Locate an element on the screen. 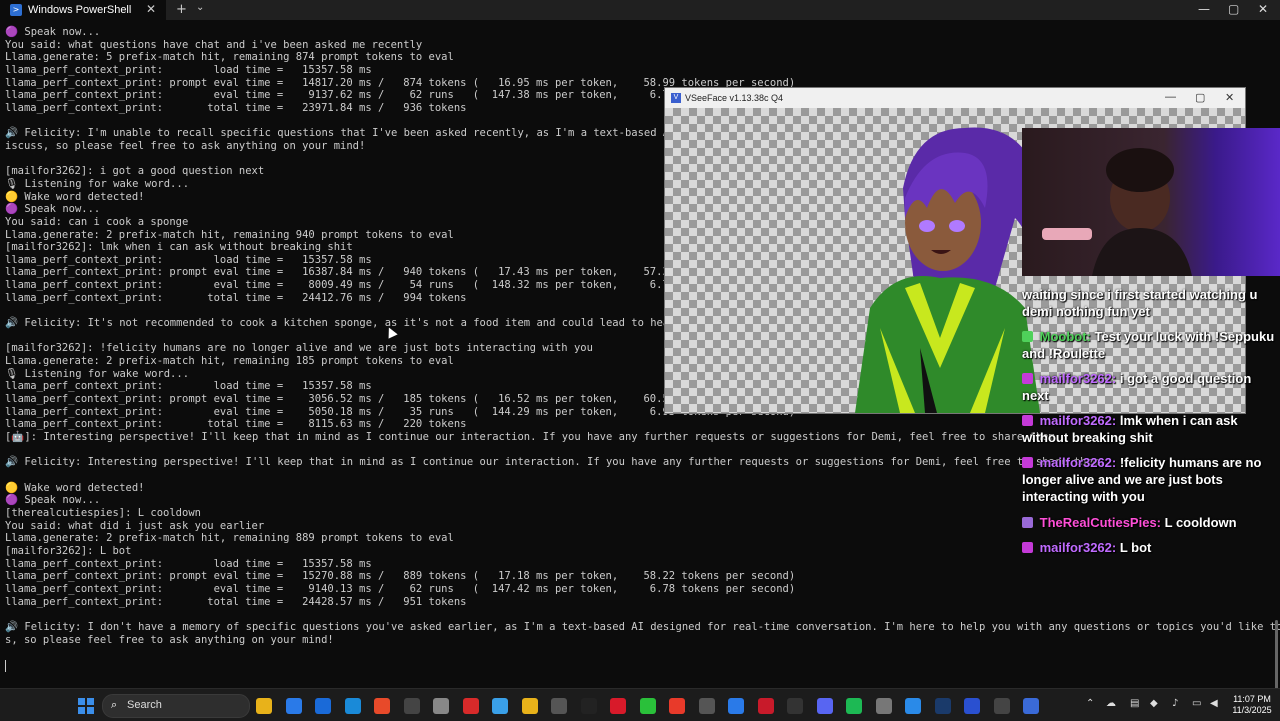 The image size is (1280, 721). maximize-button: ▢ is located at coordinates (1233, 9).